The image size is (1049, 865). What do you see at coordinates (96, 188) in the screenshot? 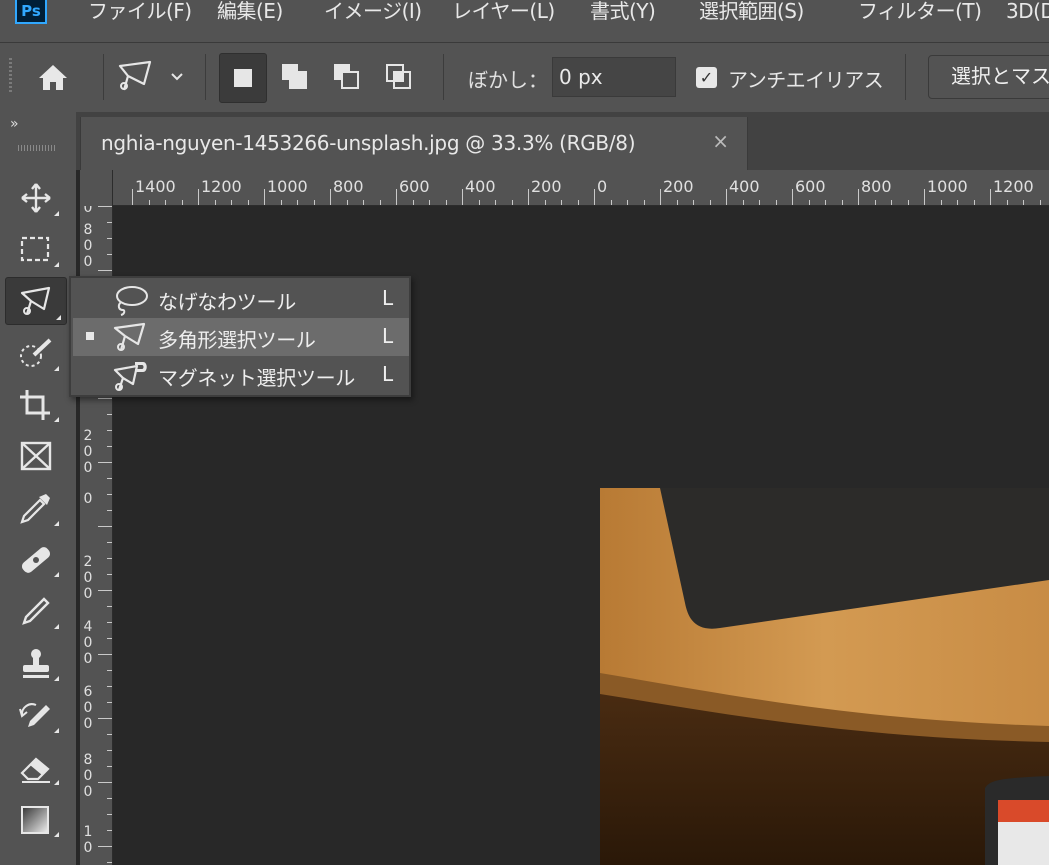
I see `ruler-origin` at bounding box center [96, 188].